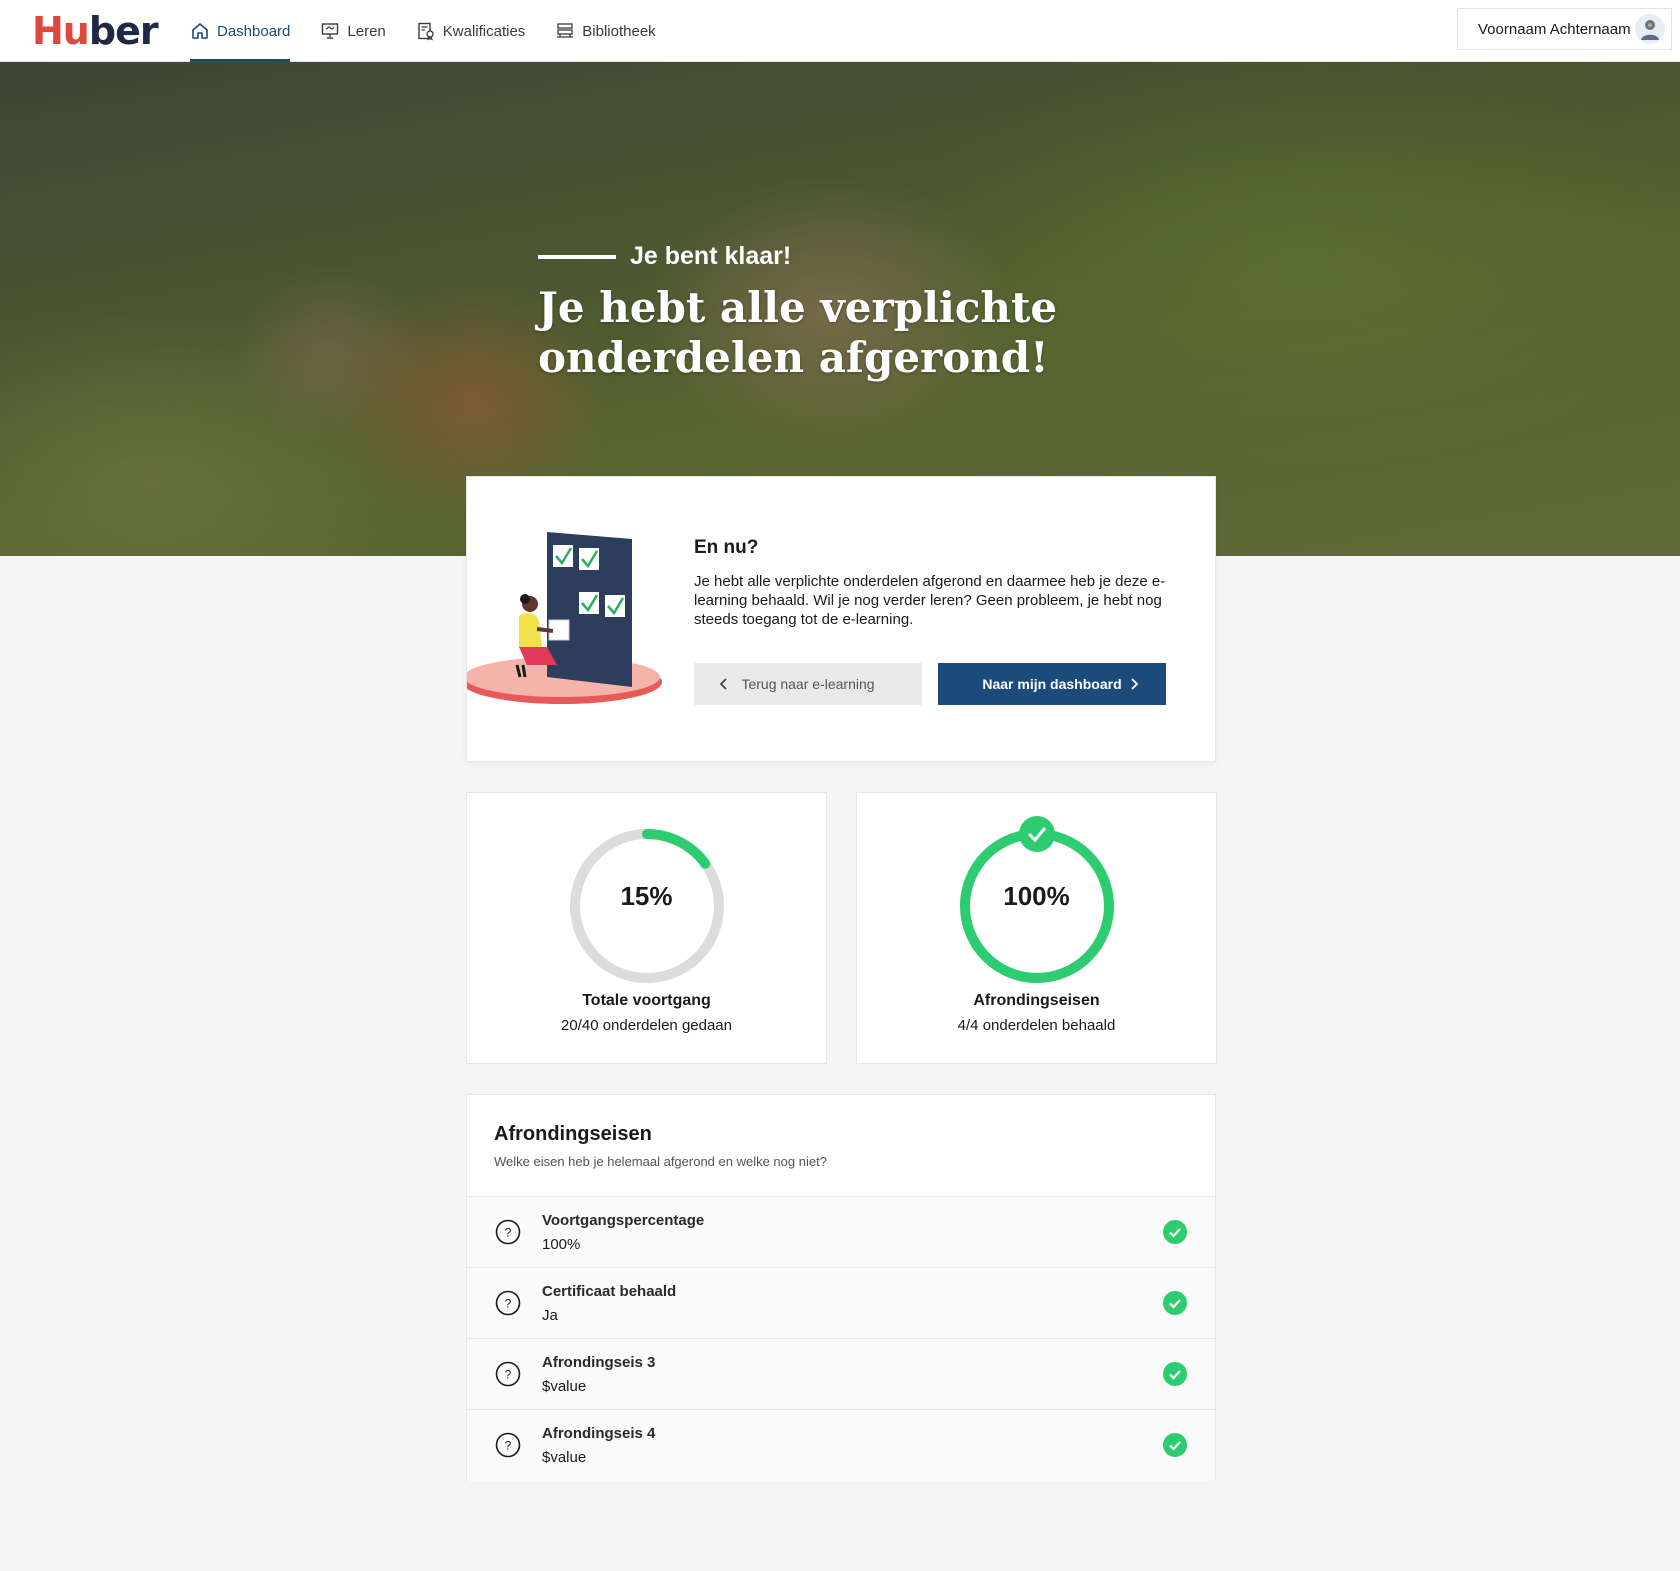 This screenshot has height=1571, width=1680. What do you see at coordinates (599, 1362) in the screenshot?
I see `requirement-name: Afrondingseis 3` at bounding box center [599, 1362].